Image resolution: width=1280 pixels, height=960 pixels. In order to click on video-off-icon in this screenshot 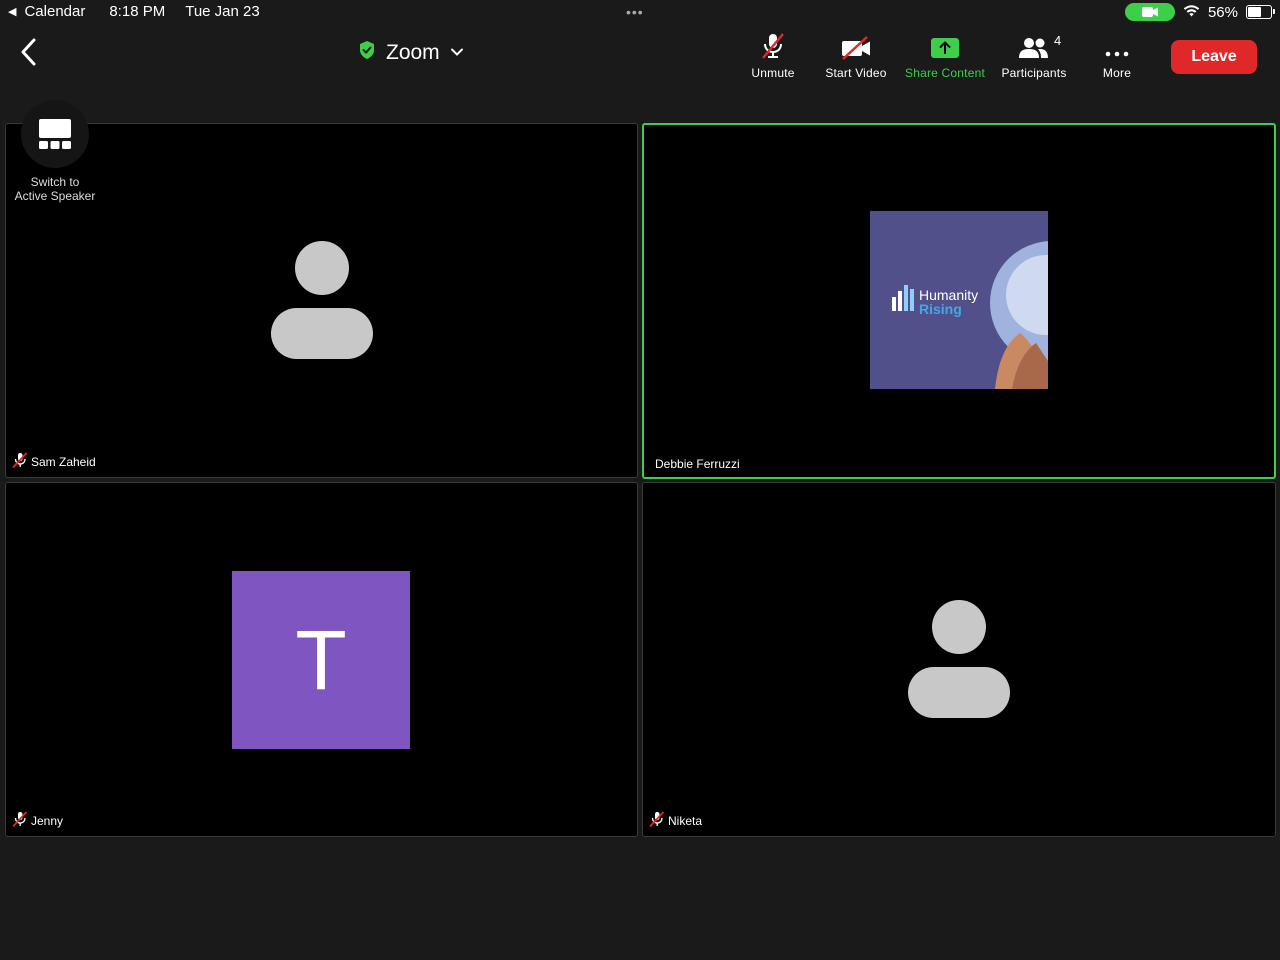, I will do `click(856, 46)`.